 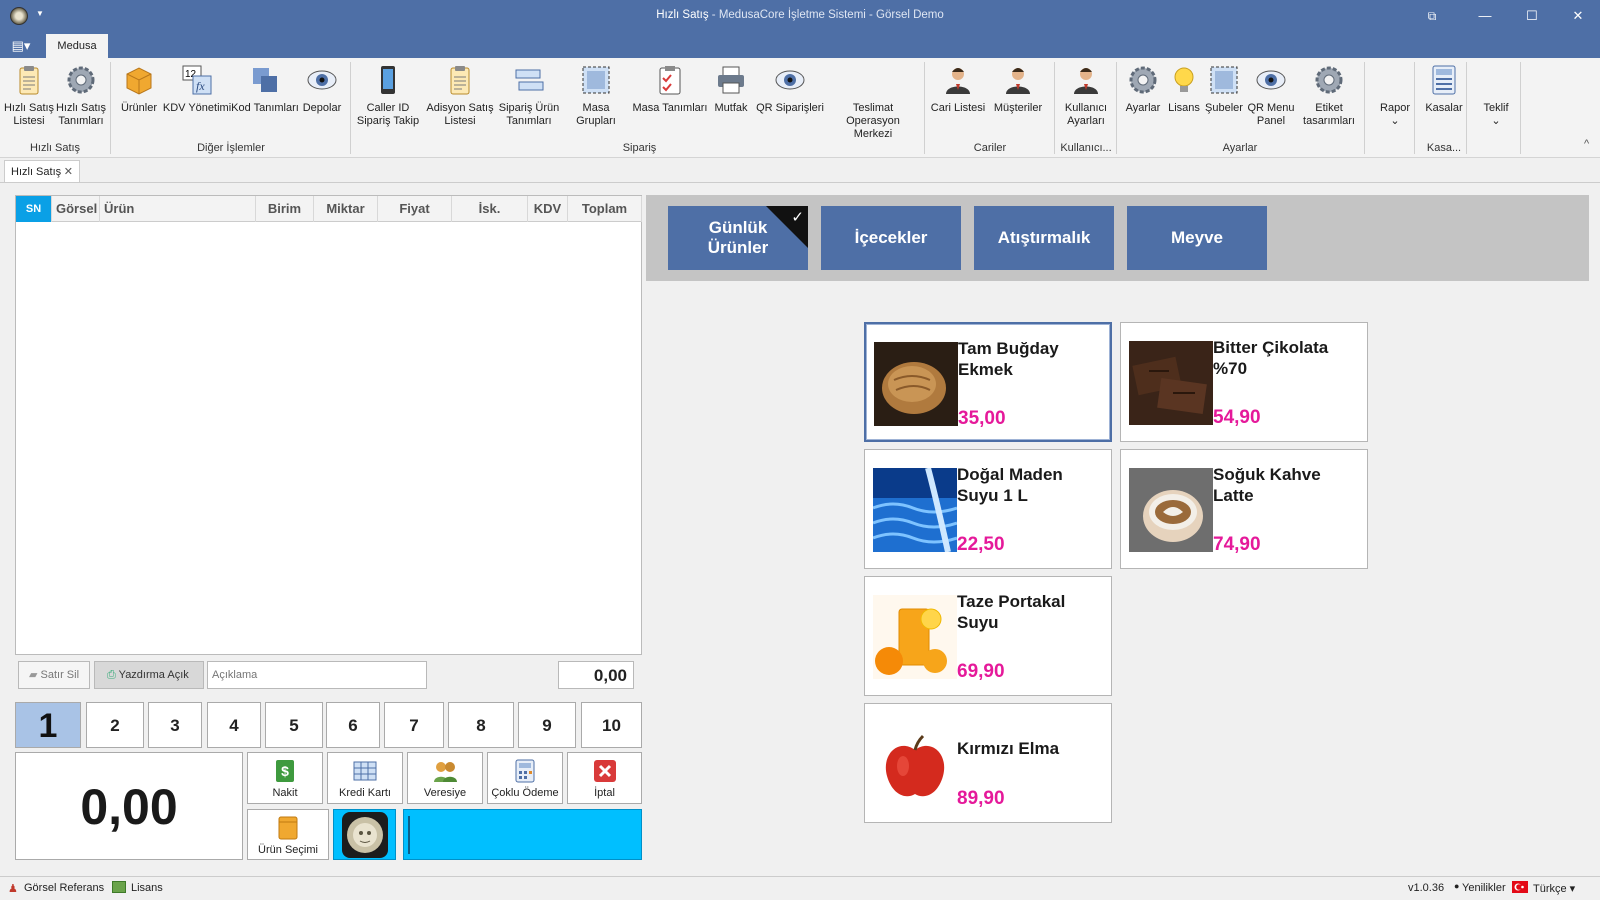 I want to click on ribbon-button-8-0: Teklif ⌄, so click(x=1496, y=96).